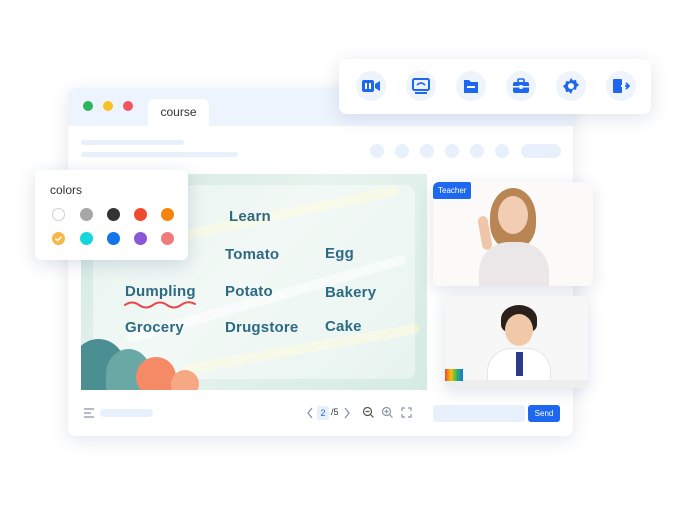  Describe the element at coordinates (167, 214) in the screenshot. I see `color-swatch-orange` at that location.